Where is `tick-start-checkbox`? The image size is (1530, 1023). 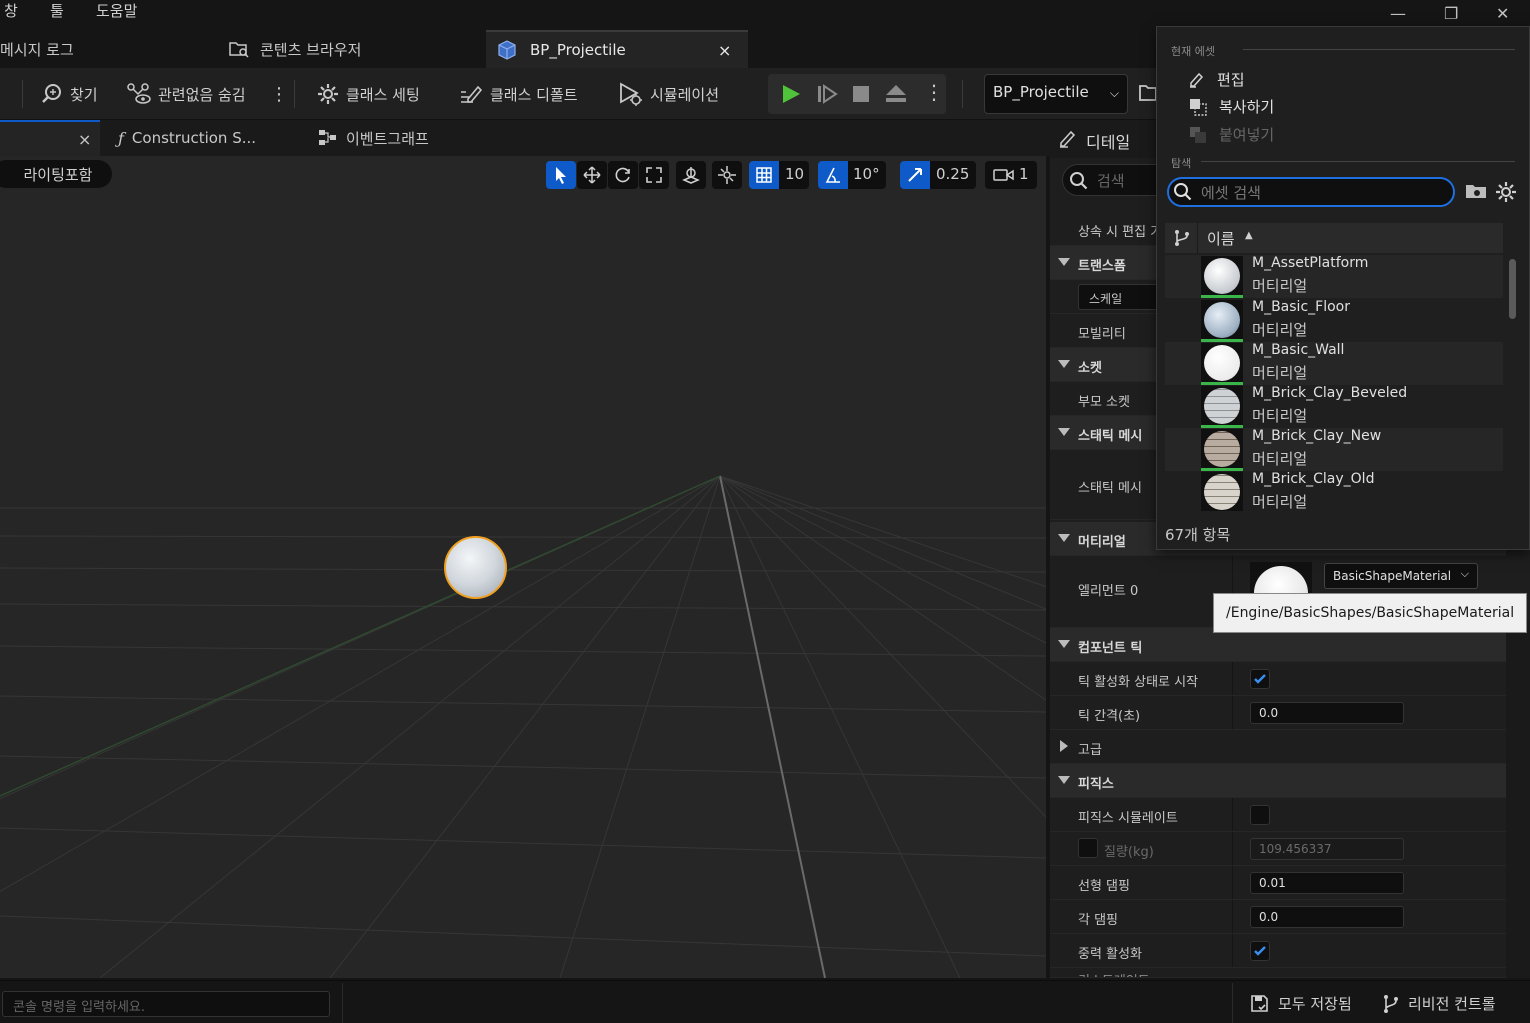
tick-start-checkbox is located at coordinates (1260, 679).